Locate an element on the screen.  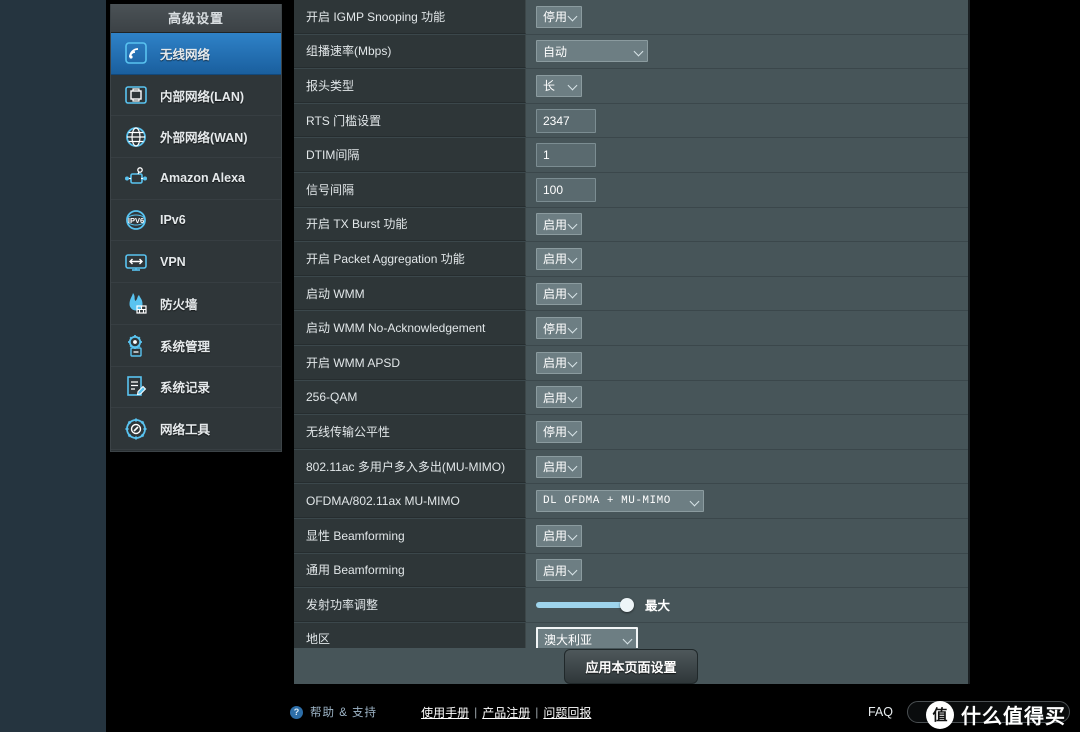
faq-label: FAQ is located at coordinates (880, 712).